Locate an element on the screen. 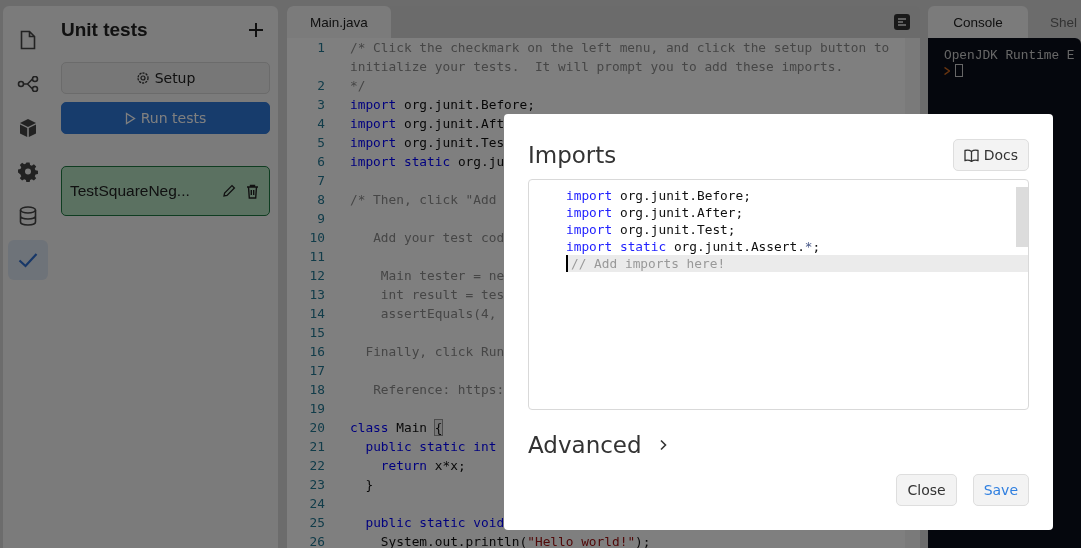  line-number: 12 is located at coordinates (317, 276).